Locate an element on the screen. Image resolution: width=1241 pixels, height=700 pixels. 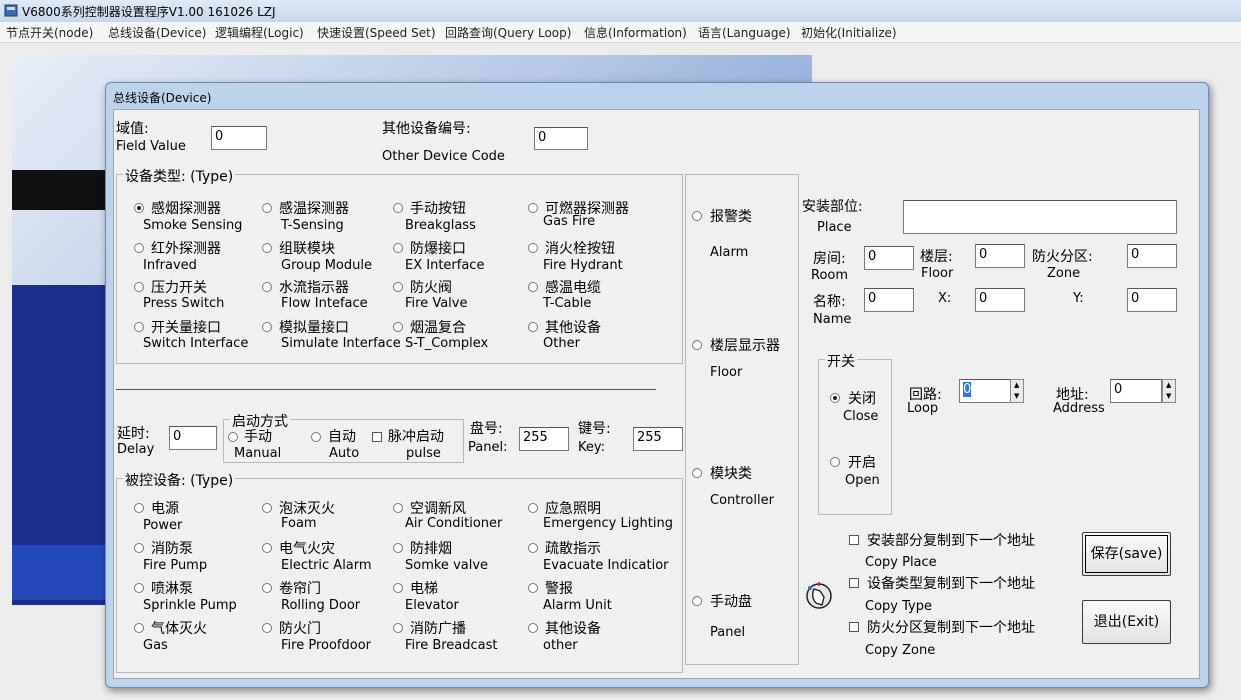
device-type-radio-simulate is located at coordinates (267, 327).